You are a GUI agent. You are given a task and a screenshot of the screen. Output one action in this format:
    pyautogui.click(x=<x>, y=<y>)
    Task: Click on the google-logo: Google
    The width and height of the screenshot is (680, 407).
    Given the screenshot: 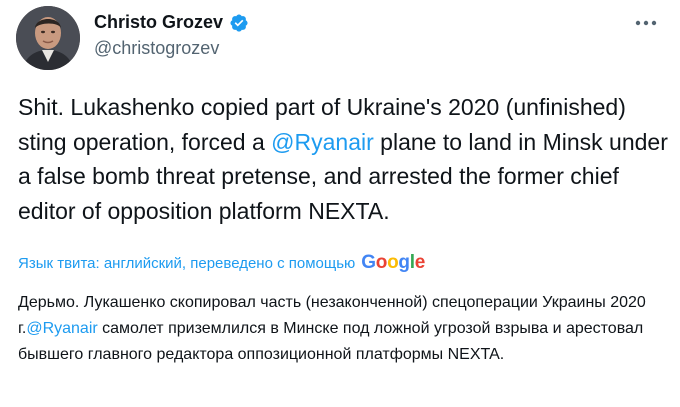 What is the action you would take?
    pyautogui.click(x=393, y=262)
    